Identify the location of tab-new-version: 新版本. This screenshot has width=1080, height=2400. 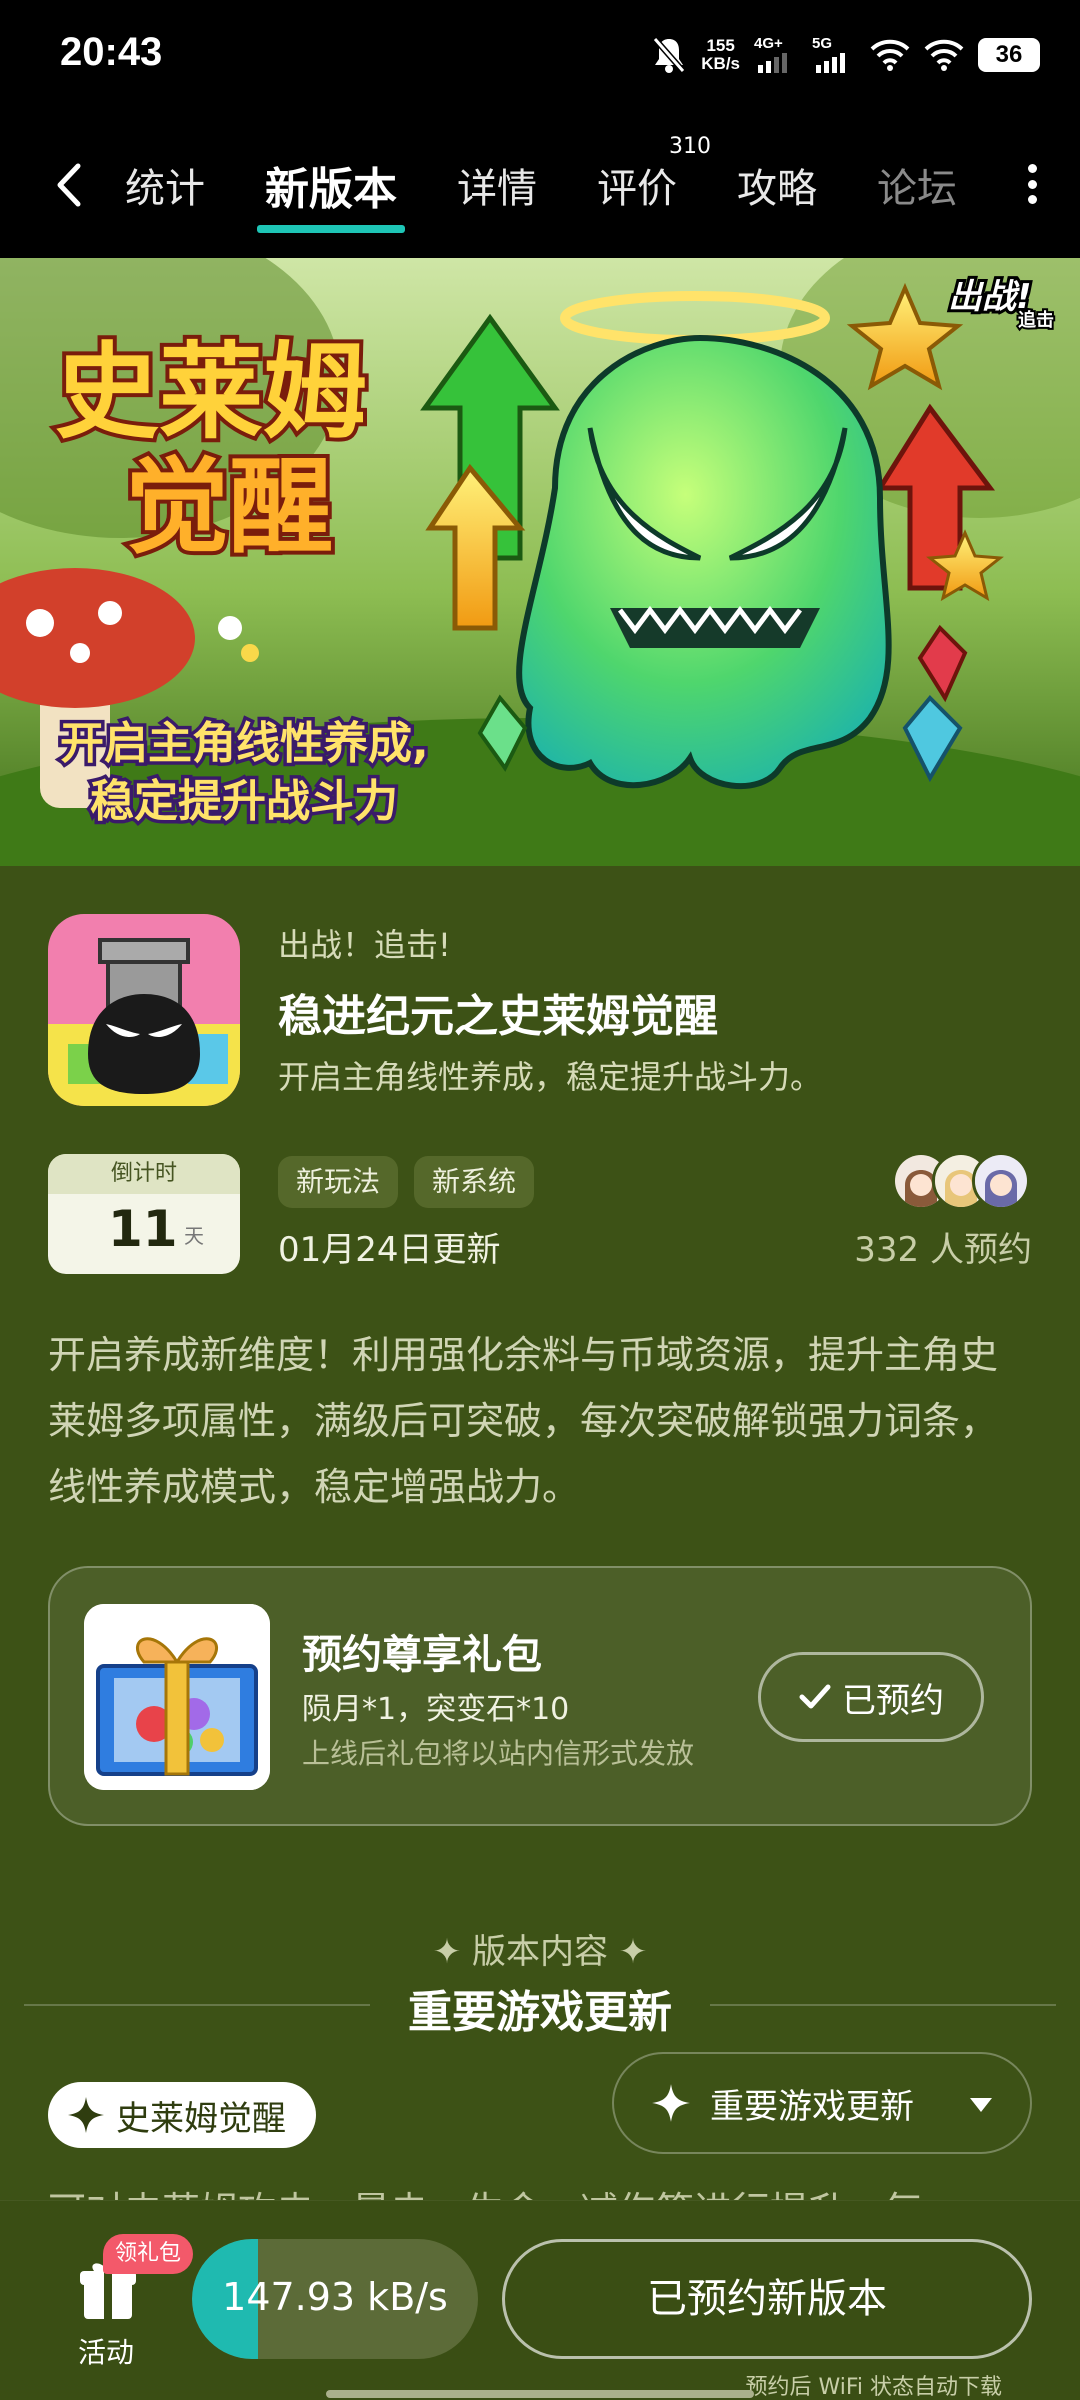
(331, 193).